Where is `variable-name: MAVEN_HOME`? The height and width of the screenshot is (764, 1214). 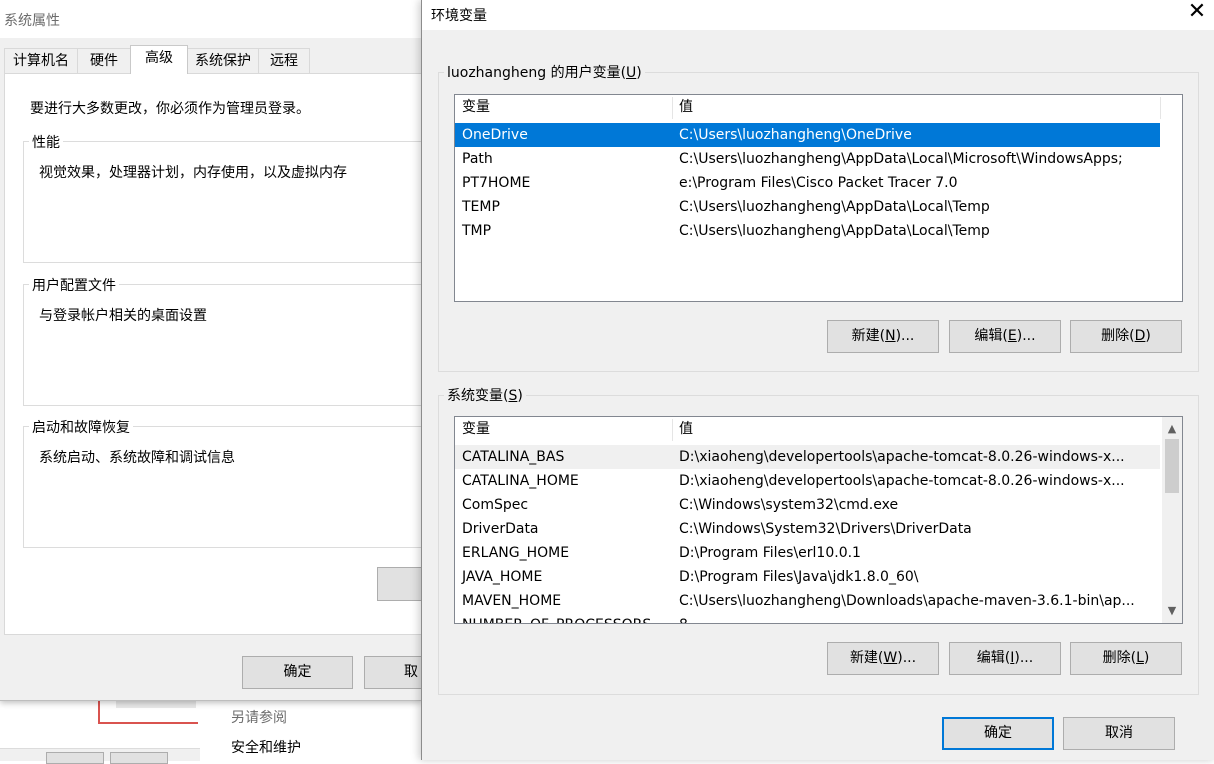
variable-name: MAVEN_HOME is located at coordinates (512, 601).